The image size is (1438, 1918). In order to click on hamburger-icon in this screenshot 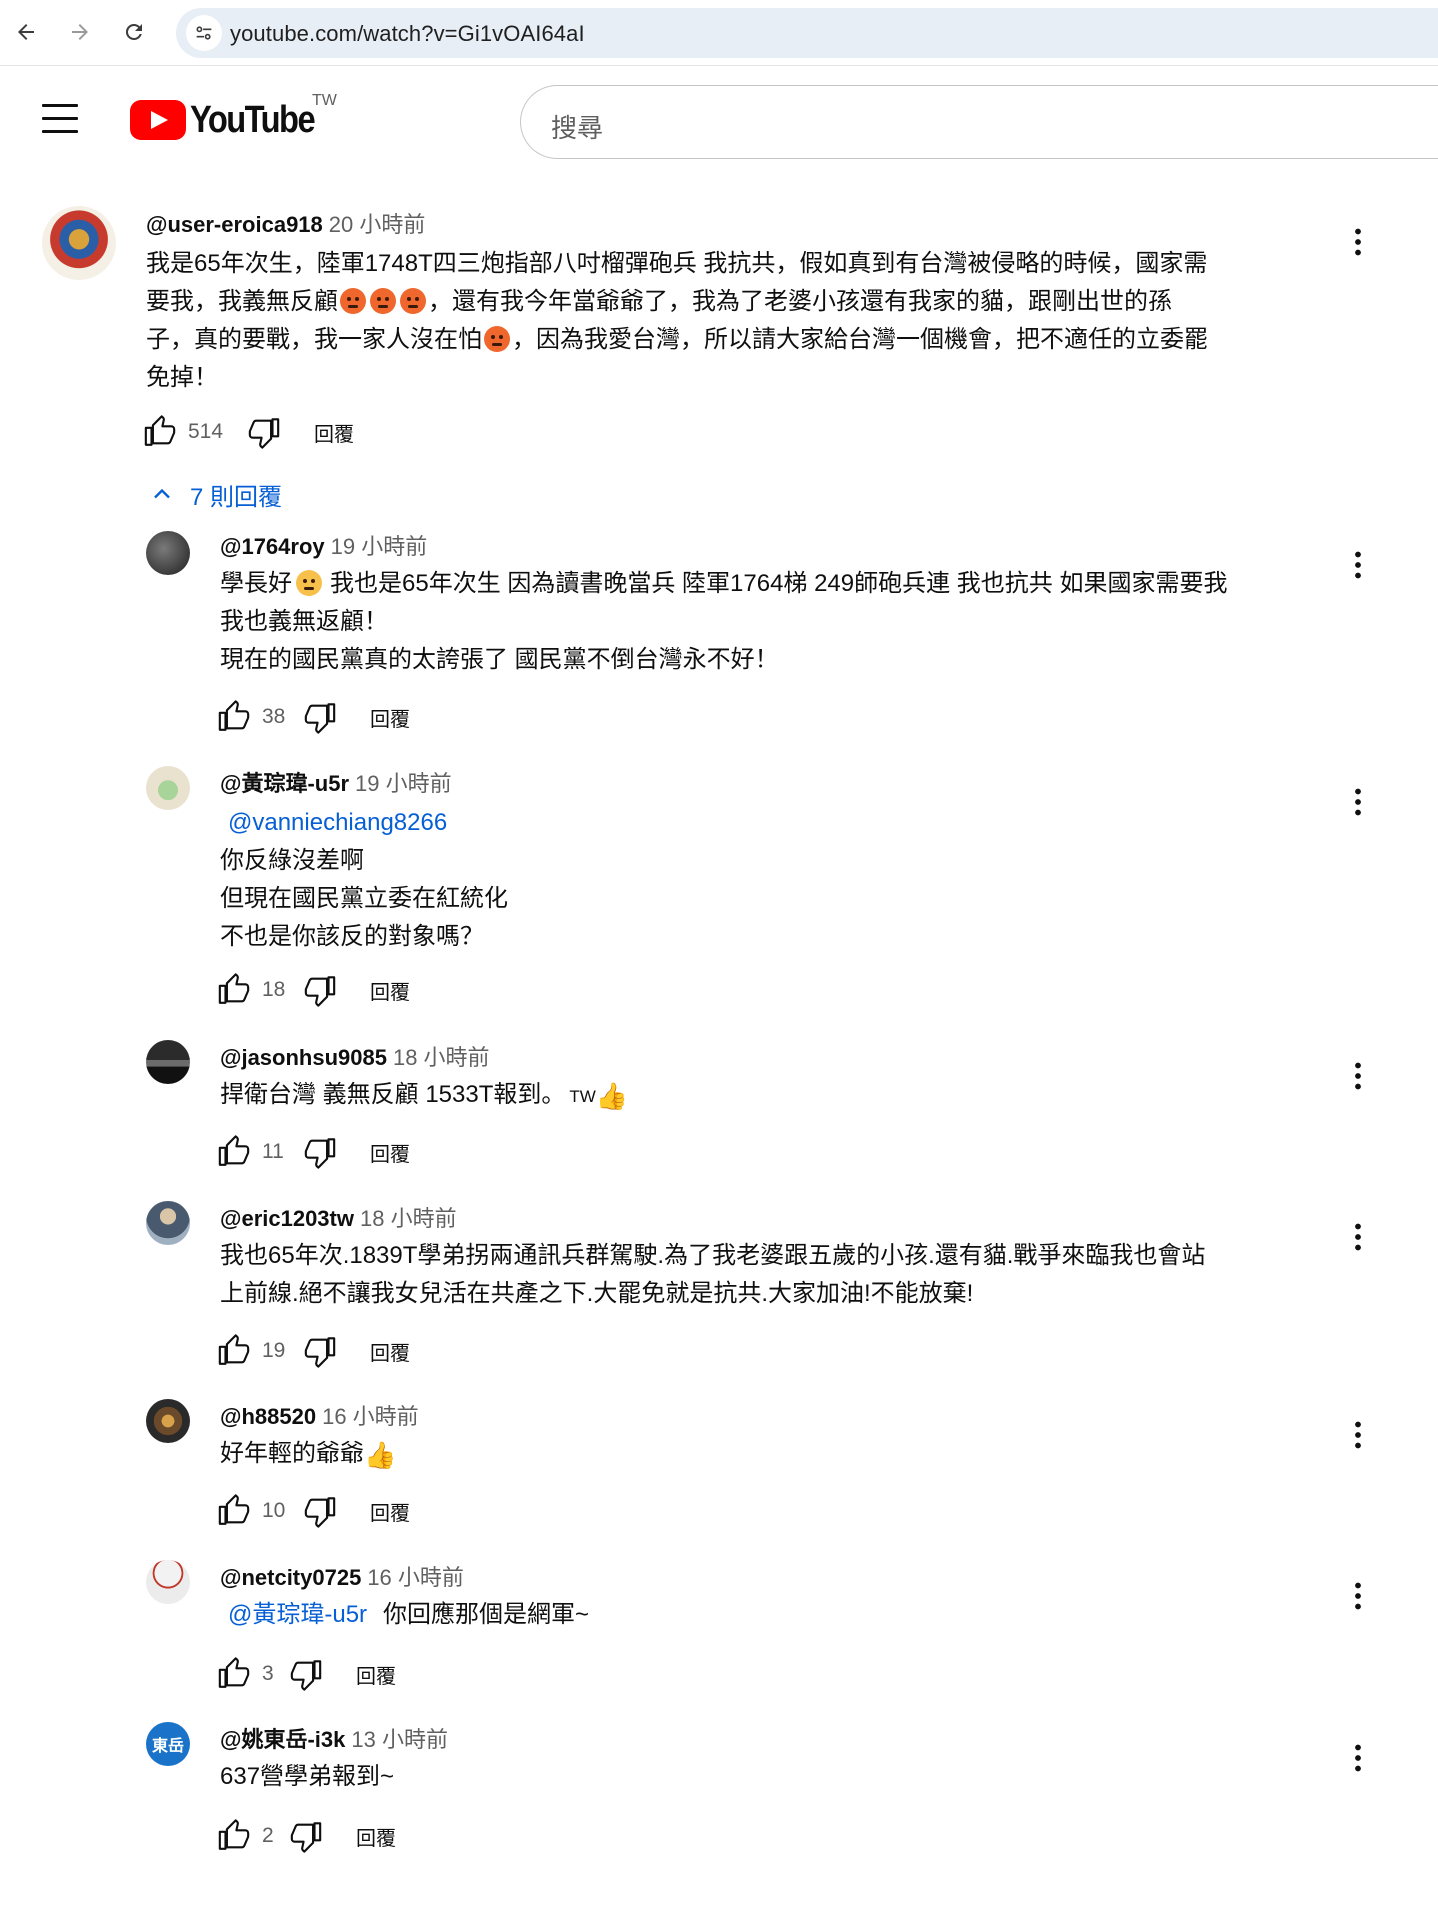, I will do `click(60, 119)`.